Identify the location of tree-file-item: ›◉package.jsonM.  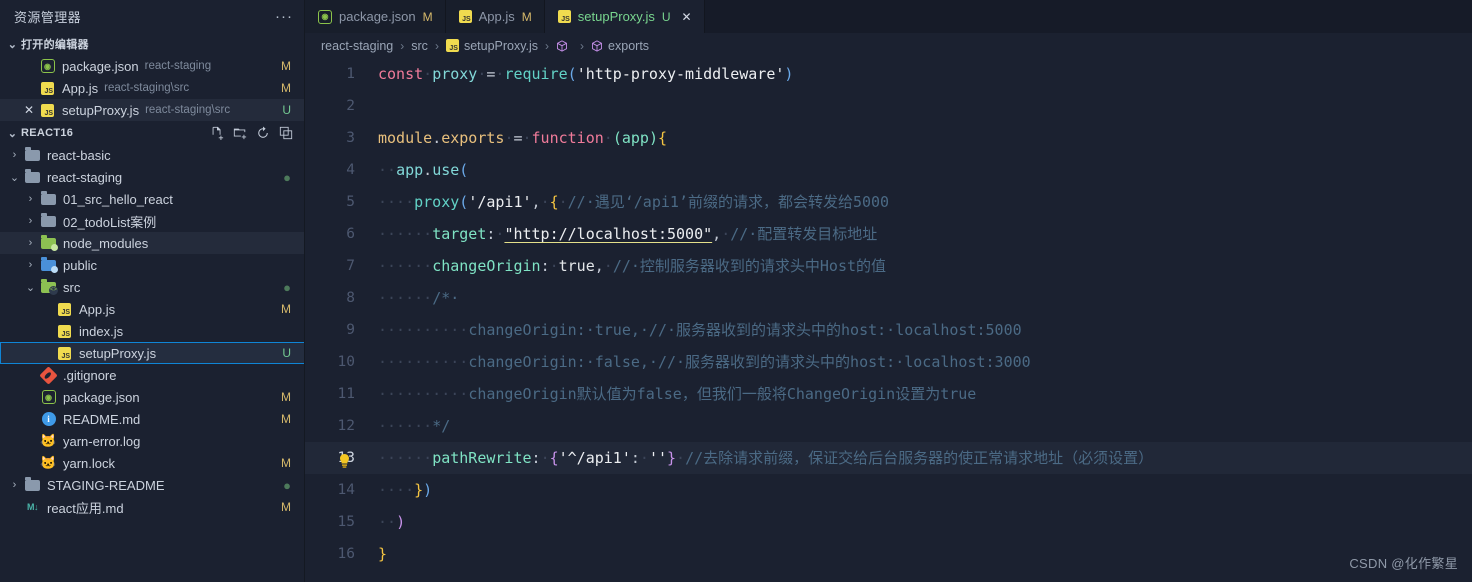
(152, 397).